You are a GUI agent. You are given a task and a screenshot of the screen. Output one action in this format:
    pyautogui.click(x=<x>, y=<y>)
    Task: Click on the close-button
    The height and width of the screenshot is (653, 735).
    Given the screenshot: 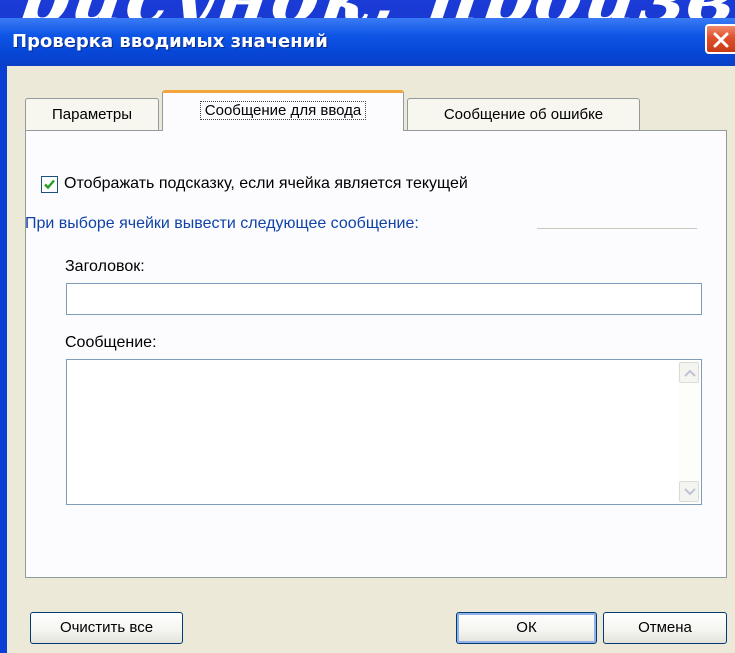 What is the action you would take?
    pyautogui.click(x=720, y=39)
    